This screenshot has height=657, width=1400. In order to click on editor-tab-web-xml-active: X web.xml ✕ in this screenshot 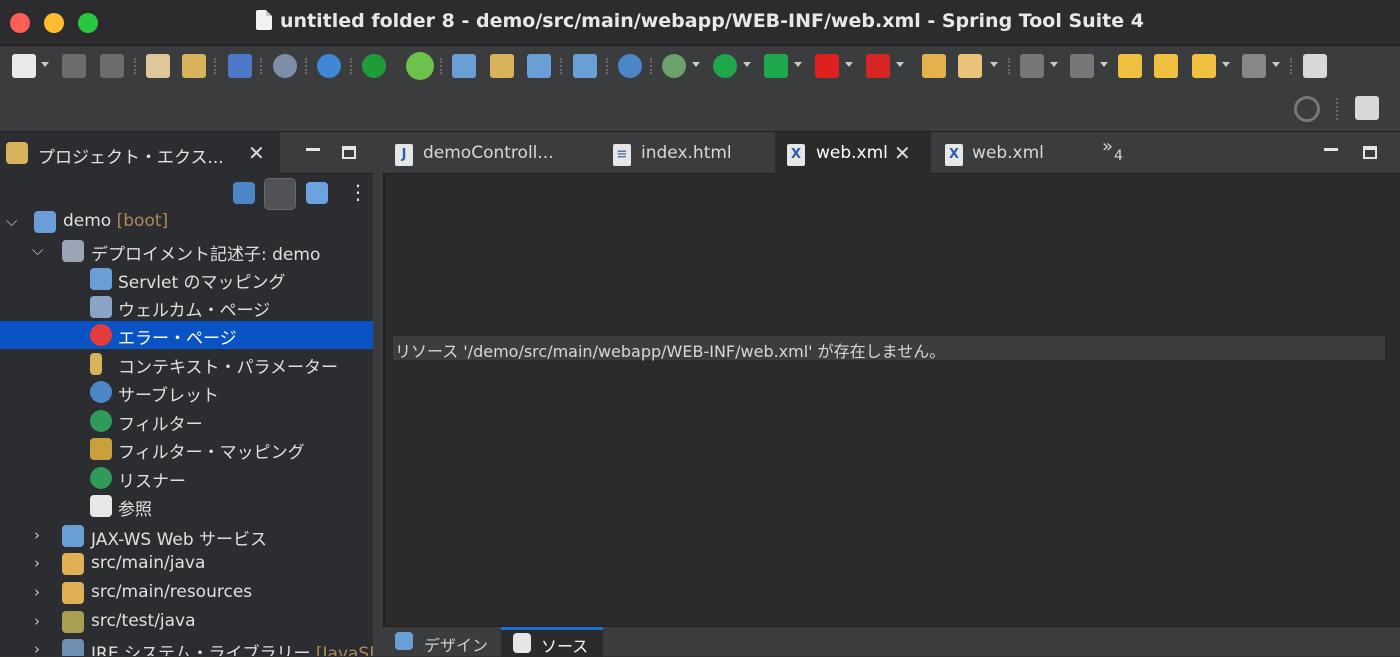, I will do `click(853, 153)`.